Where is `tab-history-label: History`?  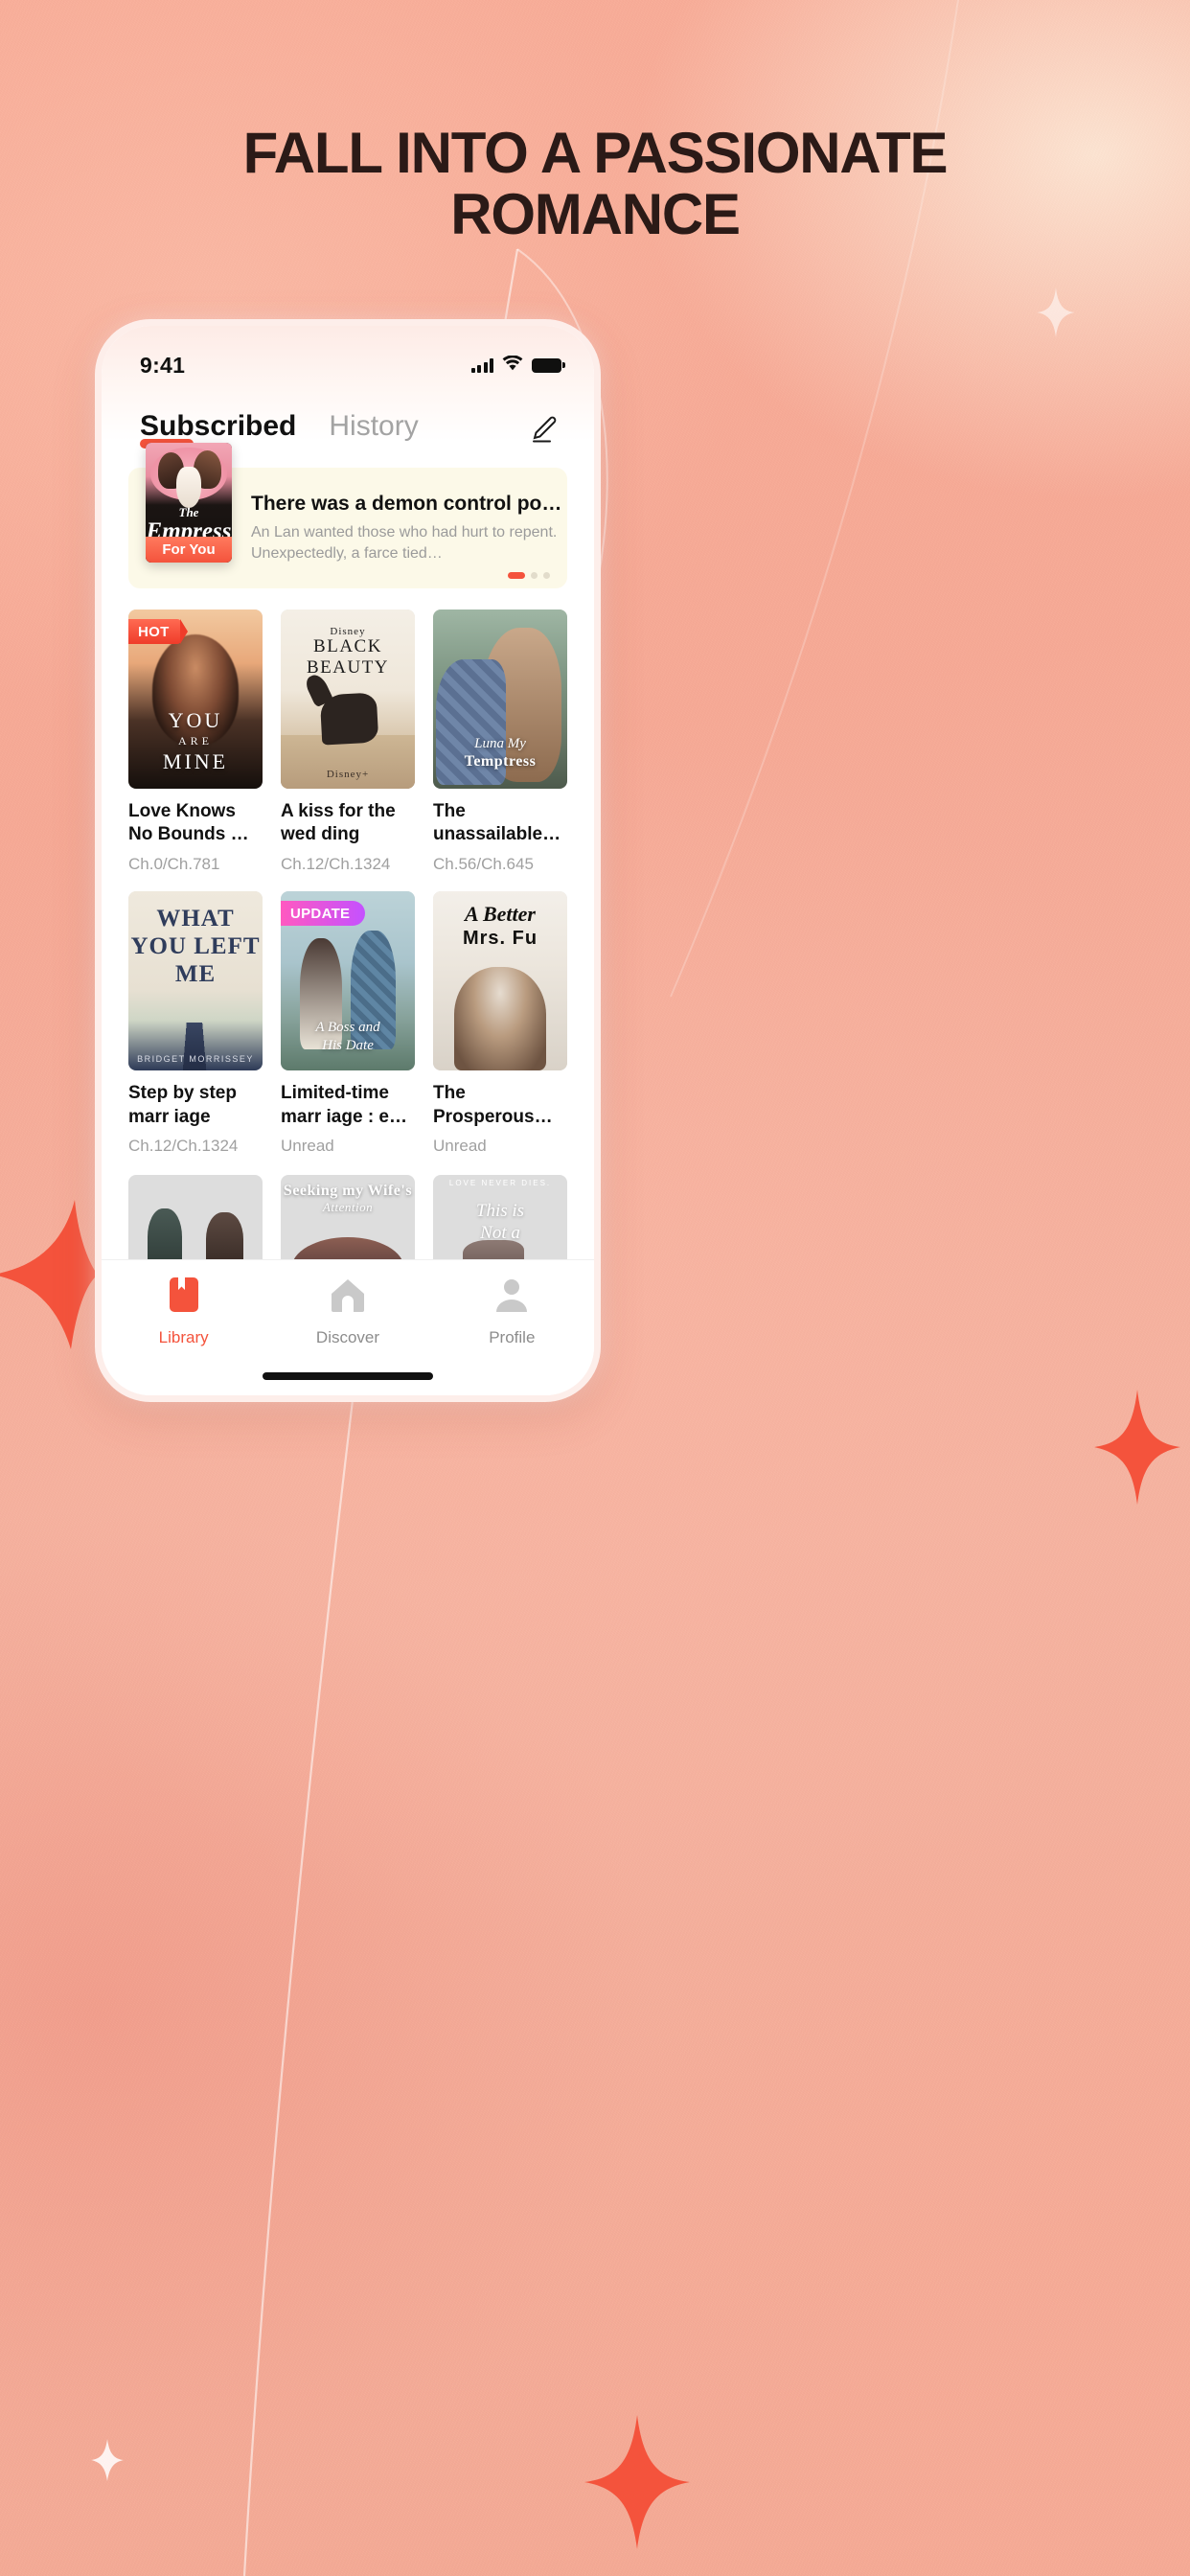 tab-history-label: History is located at coordinates (374, 426).